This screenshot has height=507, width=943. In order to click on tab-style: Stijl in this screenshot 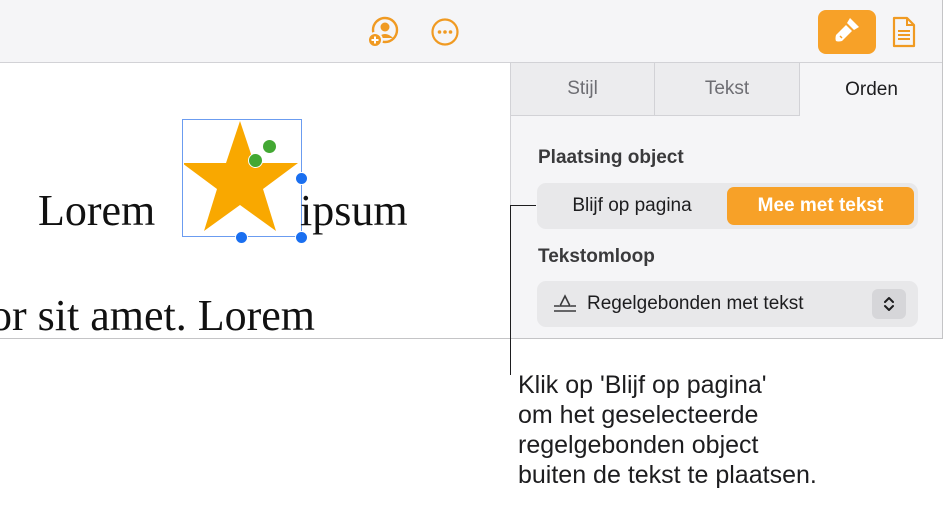, I will do `click(583, 89)`.